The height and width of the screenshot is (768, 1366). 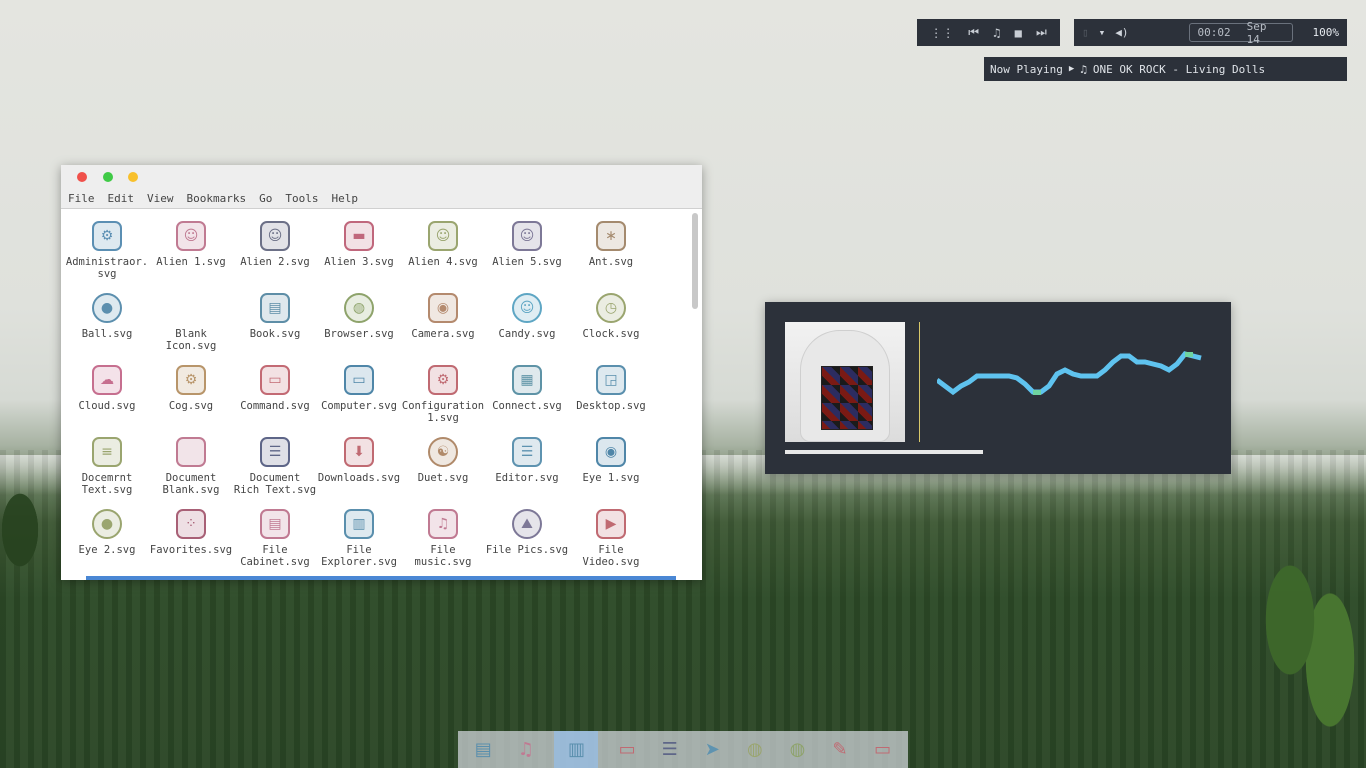 I want to click on volume-icon: ◀), so click(x=1121, y=32).